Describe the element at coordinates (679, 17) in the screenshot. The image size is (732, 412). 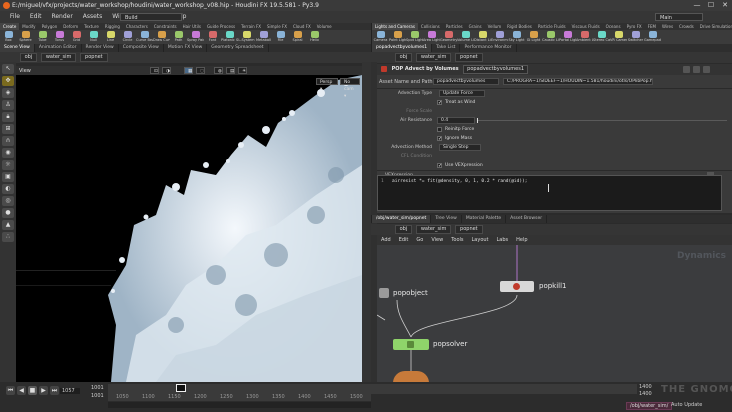
I see `main-desktop-select: Main` at that location.